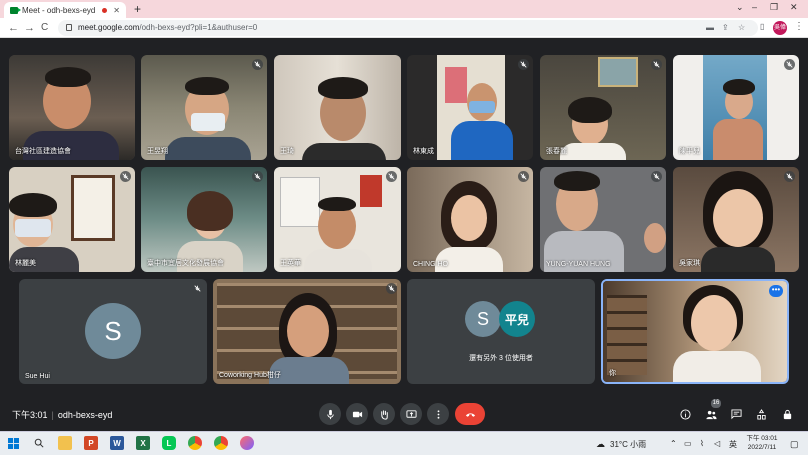 This screenshot has height=455, width=808. What do you see at coordinates (65, 10) in the screenshot?
I see `browser-tab-meet: Meet - odh-bexs-eyd ✕` at bounding box center [65, 10].